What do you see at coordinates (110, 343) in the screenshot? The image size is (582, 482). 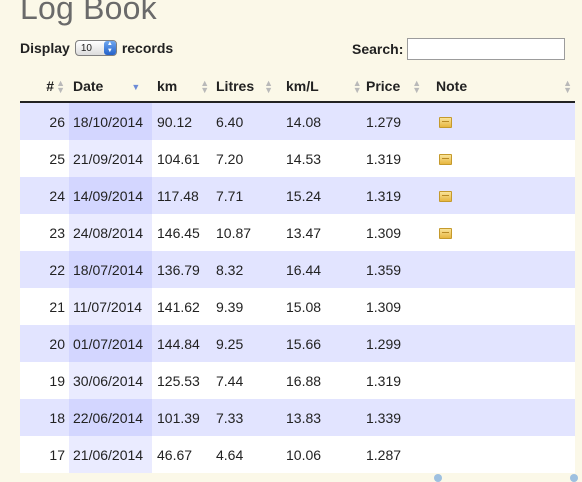 I see `cell-date: 01/07/2014` at bounding box center [110, 343].